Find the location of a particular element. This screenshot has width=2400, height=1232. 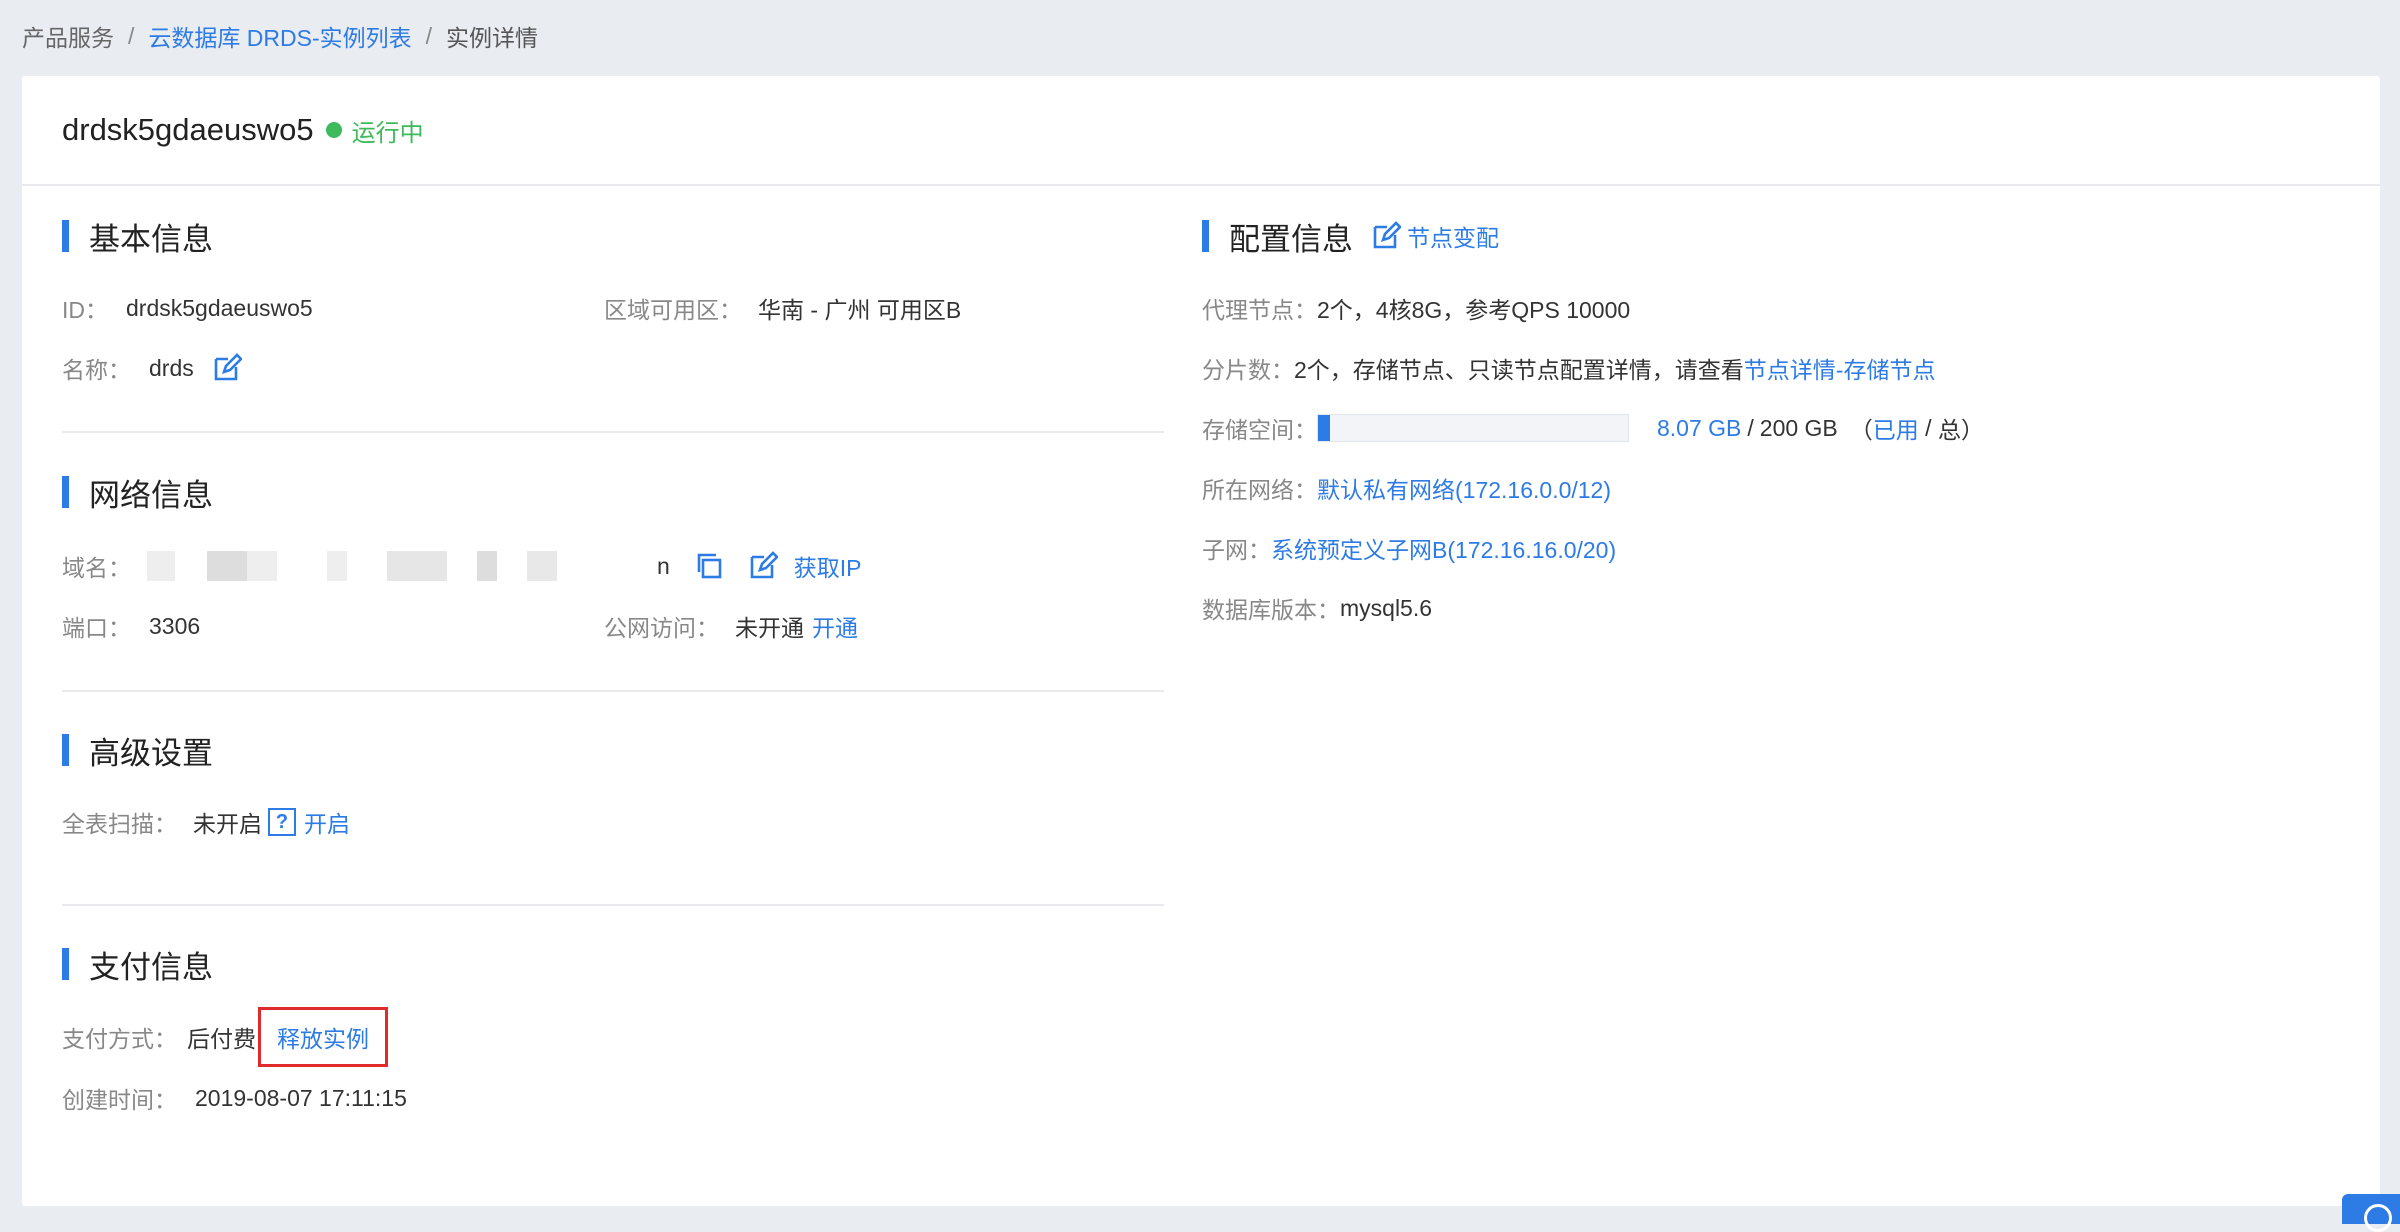

edit-icon is located at coordinates (1387, 235).